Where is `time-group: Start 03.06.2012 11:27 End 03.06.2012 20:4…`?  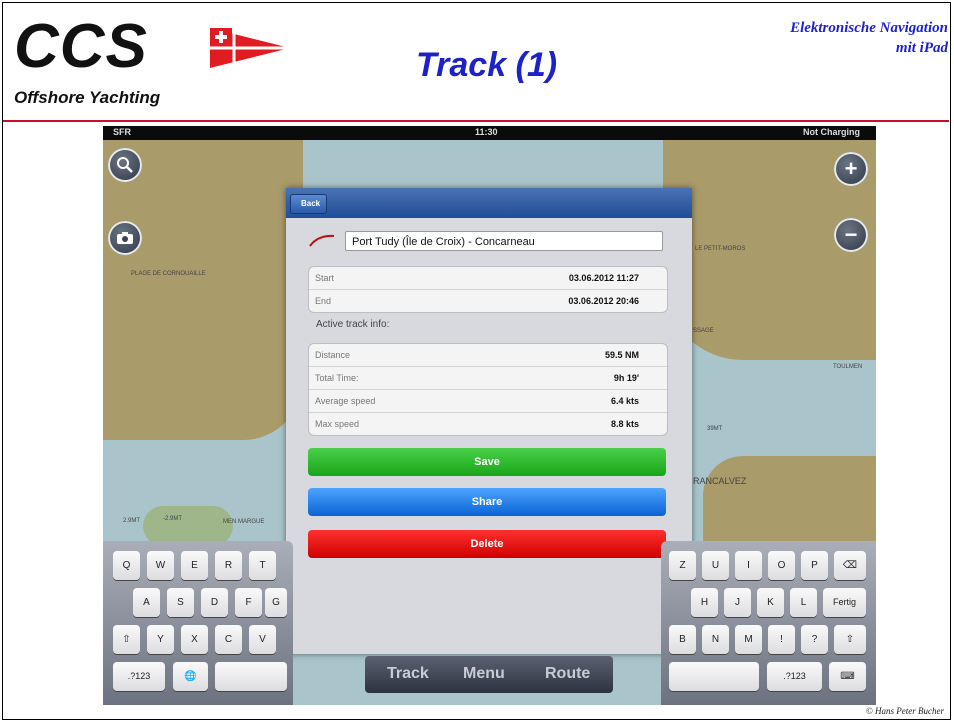 time-group: Start 03.06.2012 11:27 End 03.06.2012 20:4… is located at coordinates (488, 289).